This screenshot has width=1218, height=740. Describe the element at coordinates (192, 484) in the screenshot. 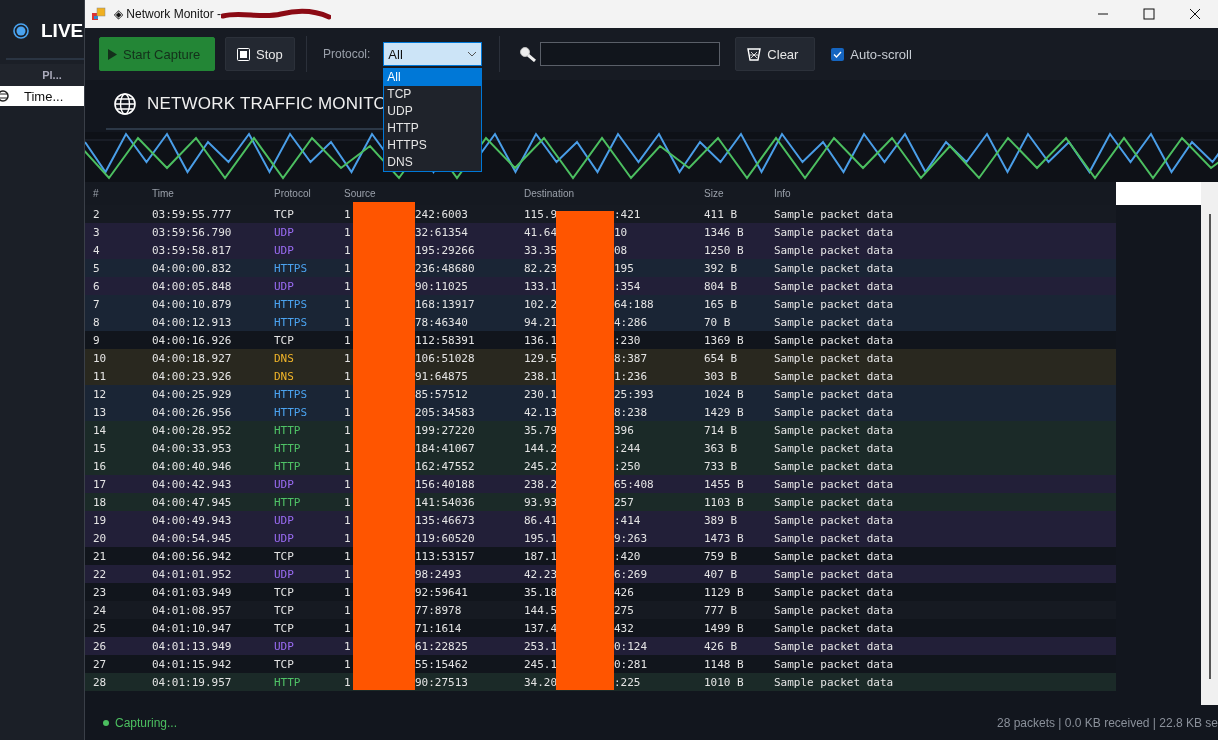

I see `table-cell-text: 04:00:42.943` at that location.